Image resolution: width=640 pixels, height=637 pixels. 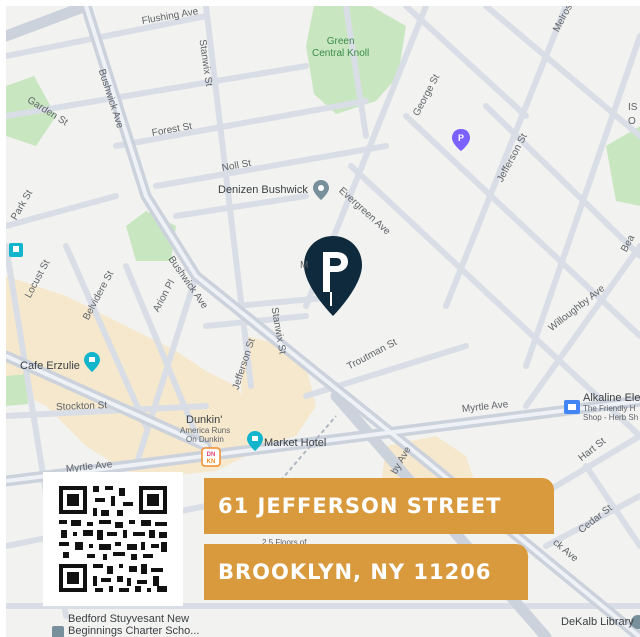 What do you see at coordinates (572, 407) in the screenshot?
I see `alkaline-store-icon` at bounding box center [572, 407].